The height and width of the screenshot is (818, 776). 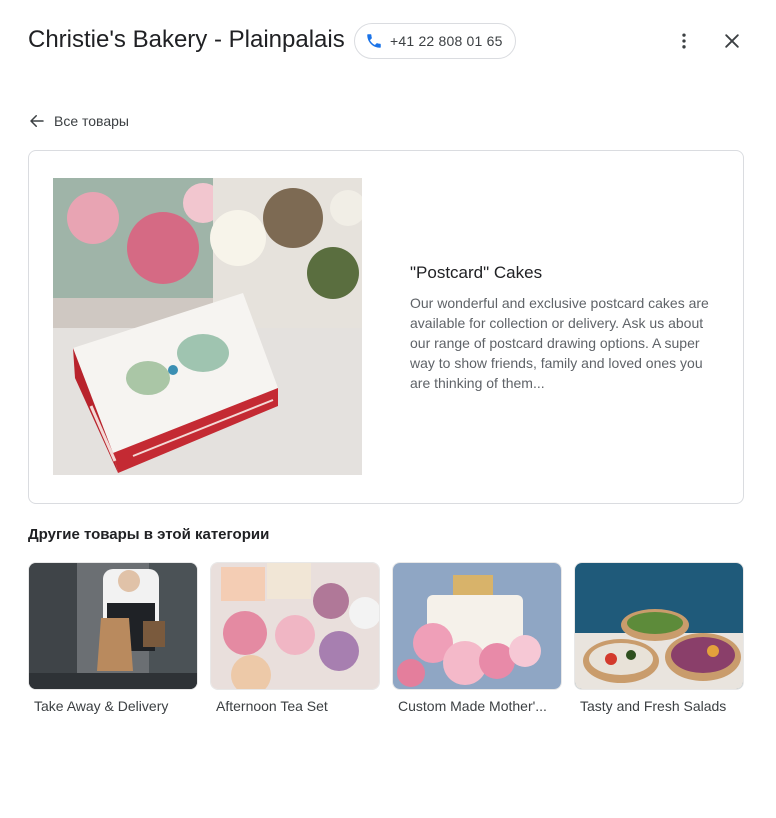 I want to click on related-products-title: Другие товары в этой категории, so click(x=149, y=534).